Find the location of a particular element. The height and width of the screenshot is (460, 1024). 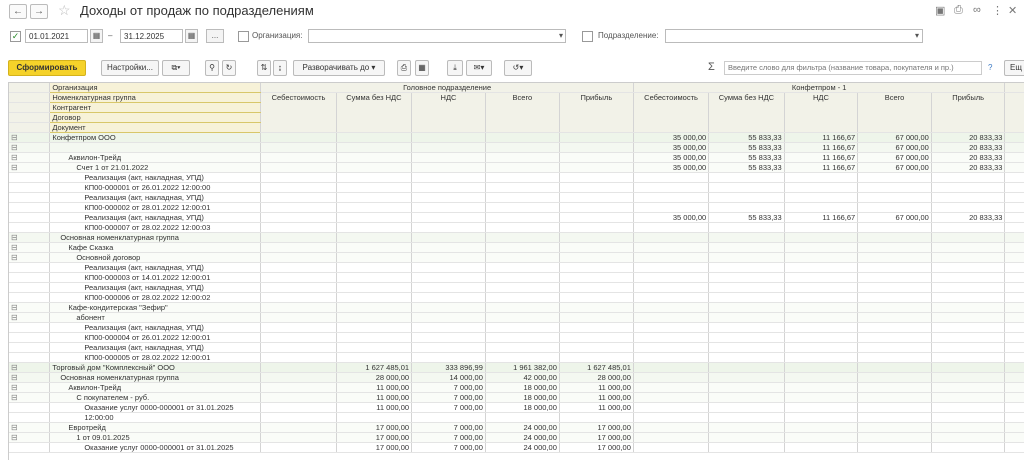

table-row: КП00-000004 от 26.01.2022 12:00:01 is located at coordinates (516, 337).